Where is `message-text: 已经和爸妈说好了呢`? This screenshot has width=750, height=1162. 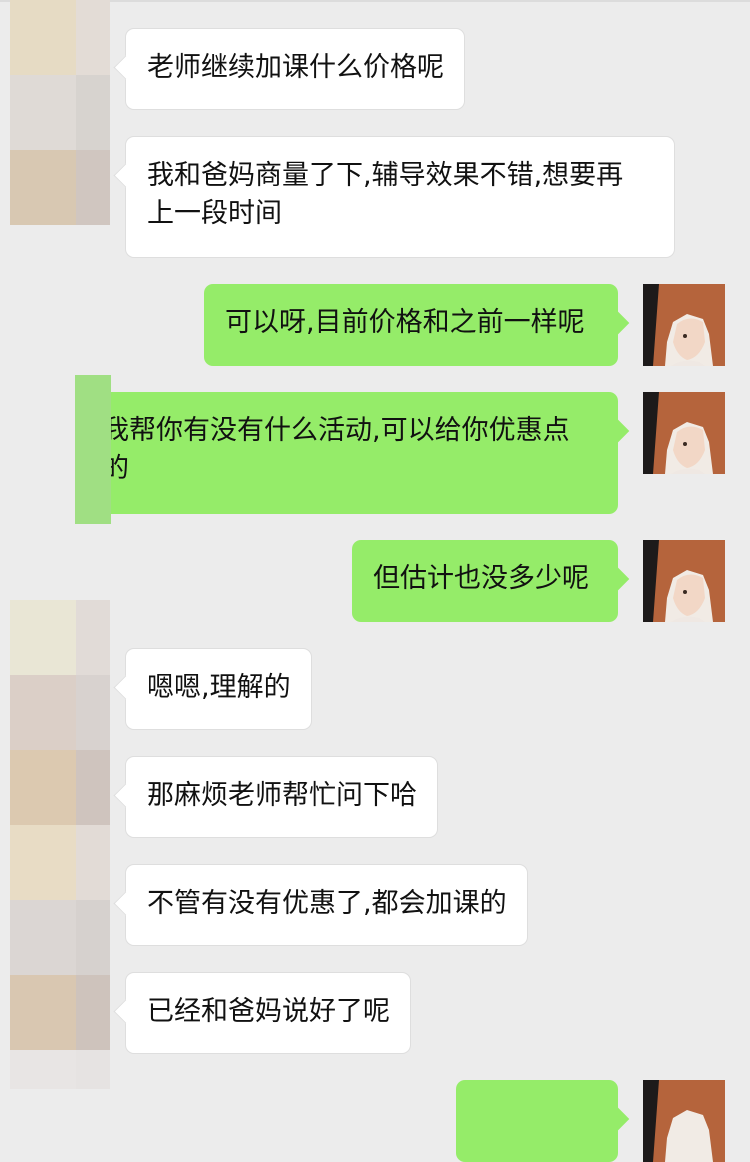
message-text: 已经和爸妈说好了呢 is located at coordinates (268, 1011).